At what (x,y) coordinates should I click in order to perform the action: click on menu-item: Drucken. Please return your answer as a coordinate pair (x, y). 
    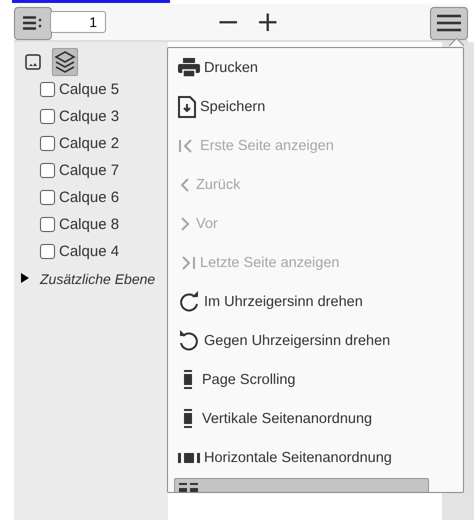
    Looking at the image, I should click on (315, 67).